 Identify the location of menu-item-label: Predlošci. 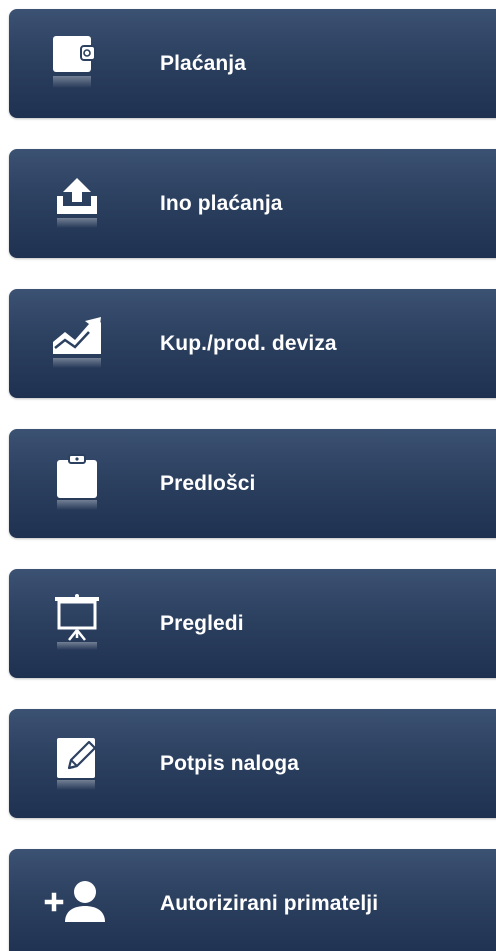
(208, 483).